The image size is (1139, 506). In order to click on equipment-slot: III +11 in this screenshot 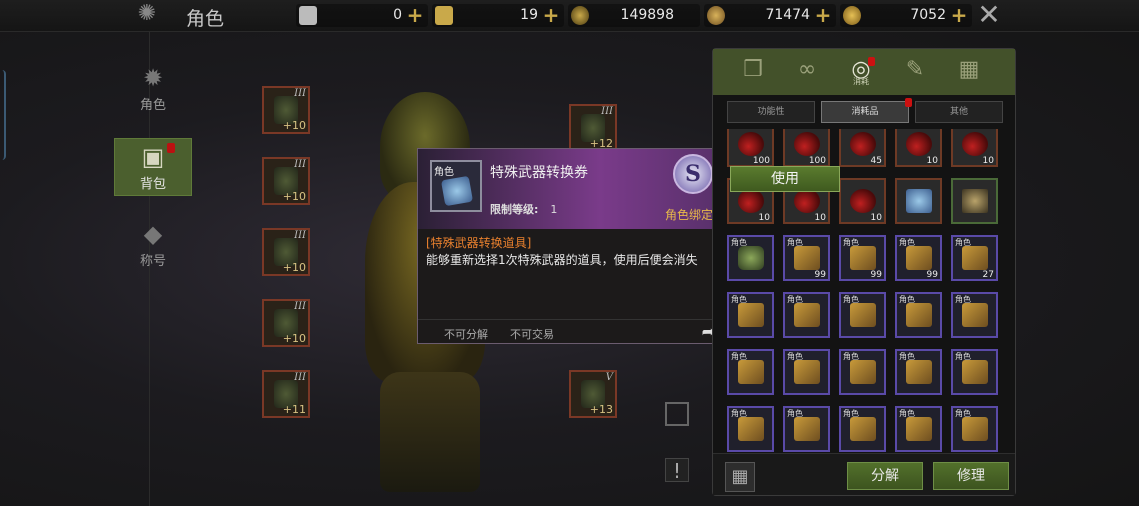, I will do `click(286, 394)`.